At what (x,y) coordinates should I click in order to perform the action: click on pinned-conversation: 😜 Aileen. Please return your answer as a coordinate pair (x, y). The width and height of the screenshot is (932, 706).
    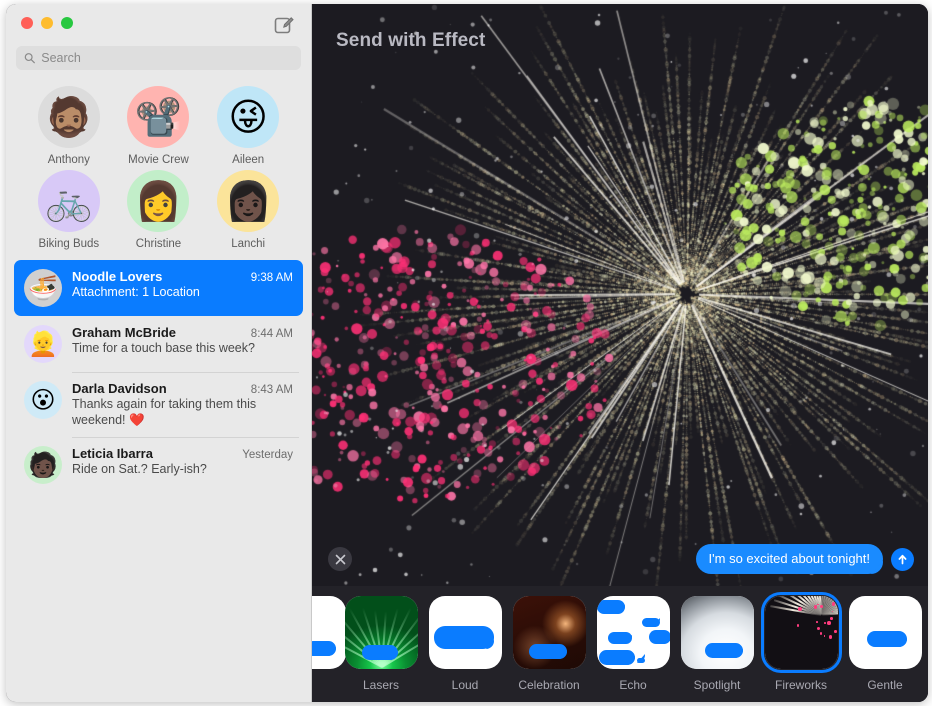
    Looking at the image, I should click on (248, 126).